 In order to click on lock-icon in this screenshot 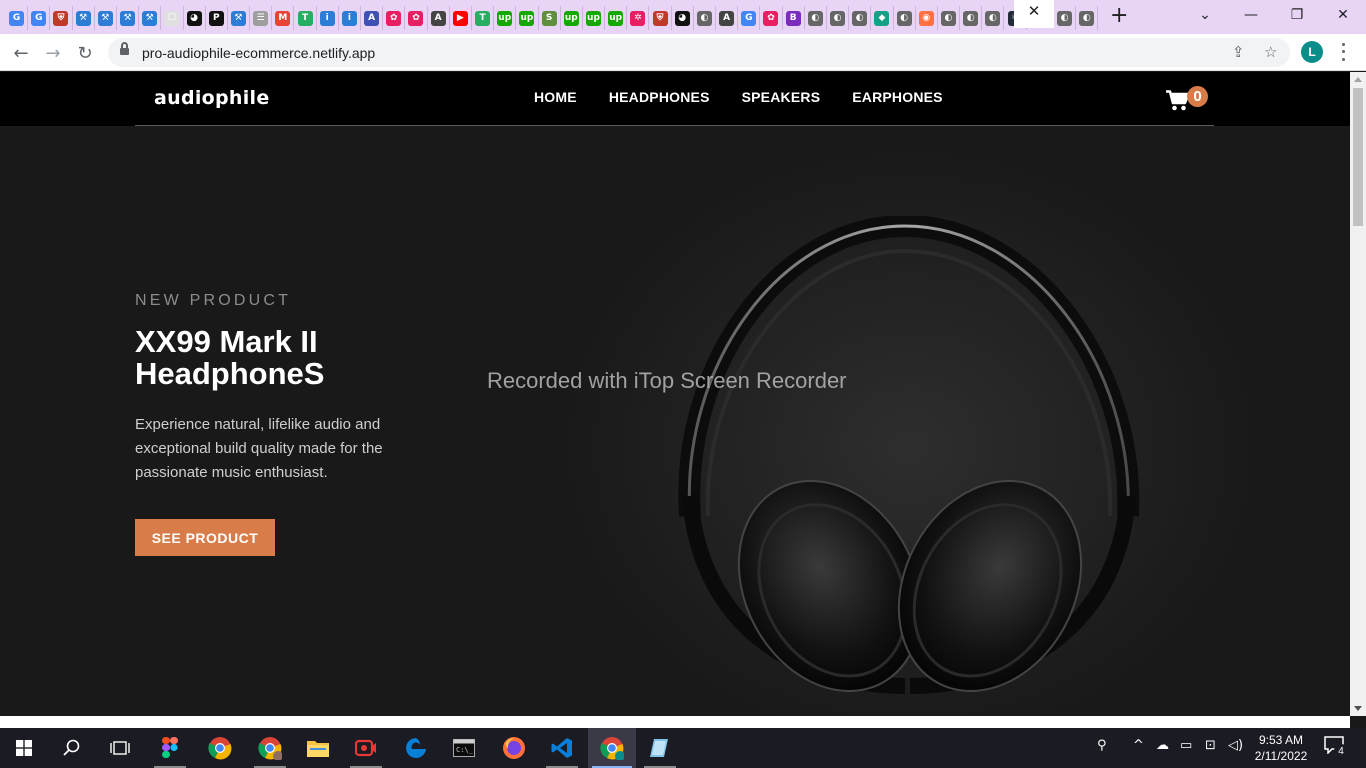, I will do `click(124, 49)`.